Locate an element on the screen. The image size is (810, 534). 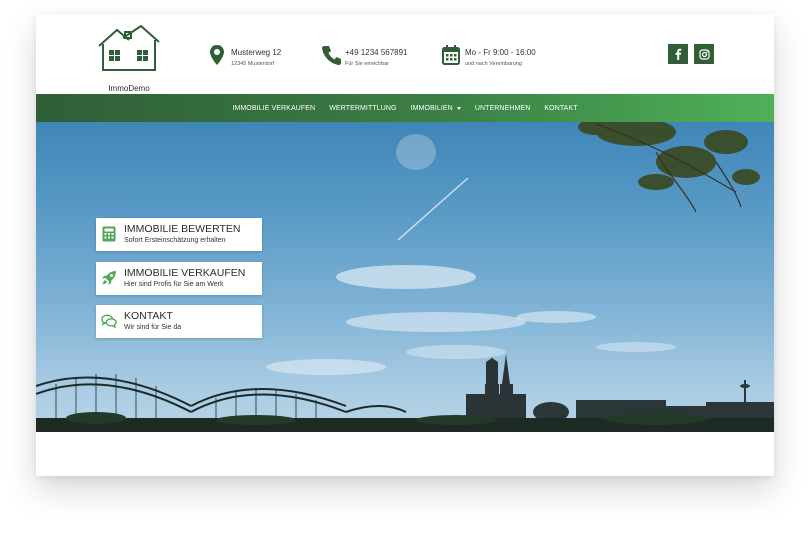
nav-label: IMMOBILIE VERKAUFEN is located at coordinates (274, 108).